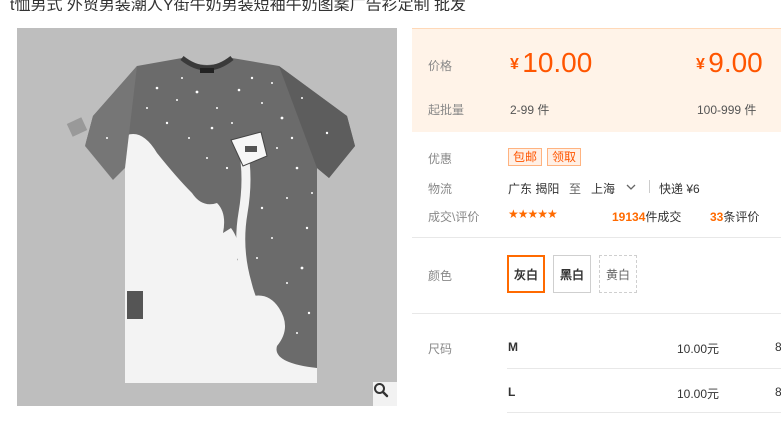 The width and height of the screenshot is (781, 424). Describe the element at coordinates (446, 110) in the screenshot. I see `batch-label: 起批量` at that location.